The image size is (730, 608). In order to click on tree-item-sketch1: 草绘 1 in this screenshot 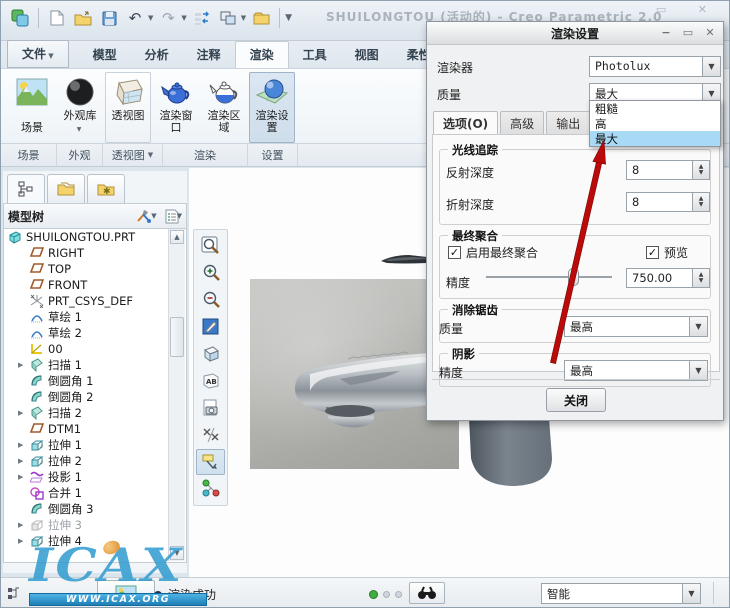, I will do `click(95, 317)`.